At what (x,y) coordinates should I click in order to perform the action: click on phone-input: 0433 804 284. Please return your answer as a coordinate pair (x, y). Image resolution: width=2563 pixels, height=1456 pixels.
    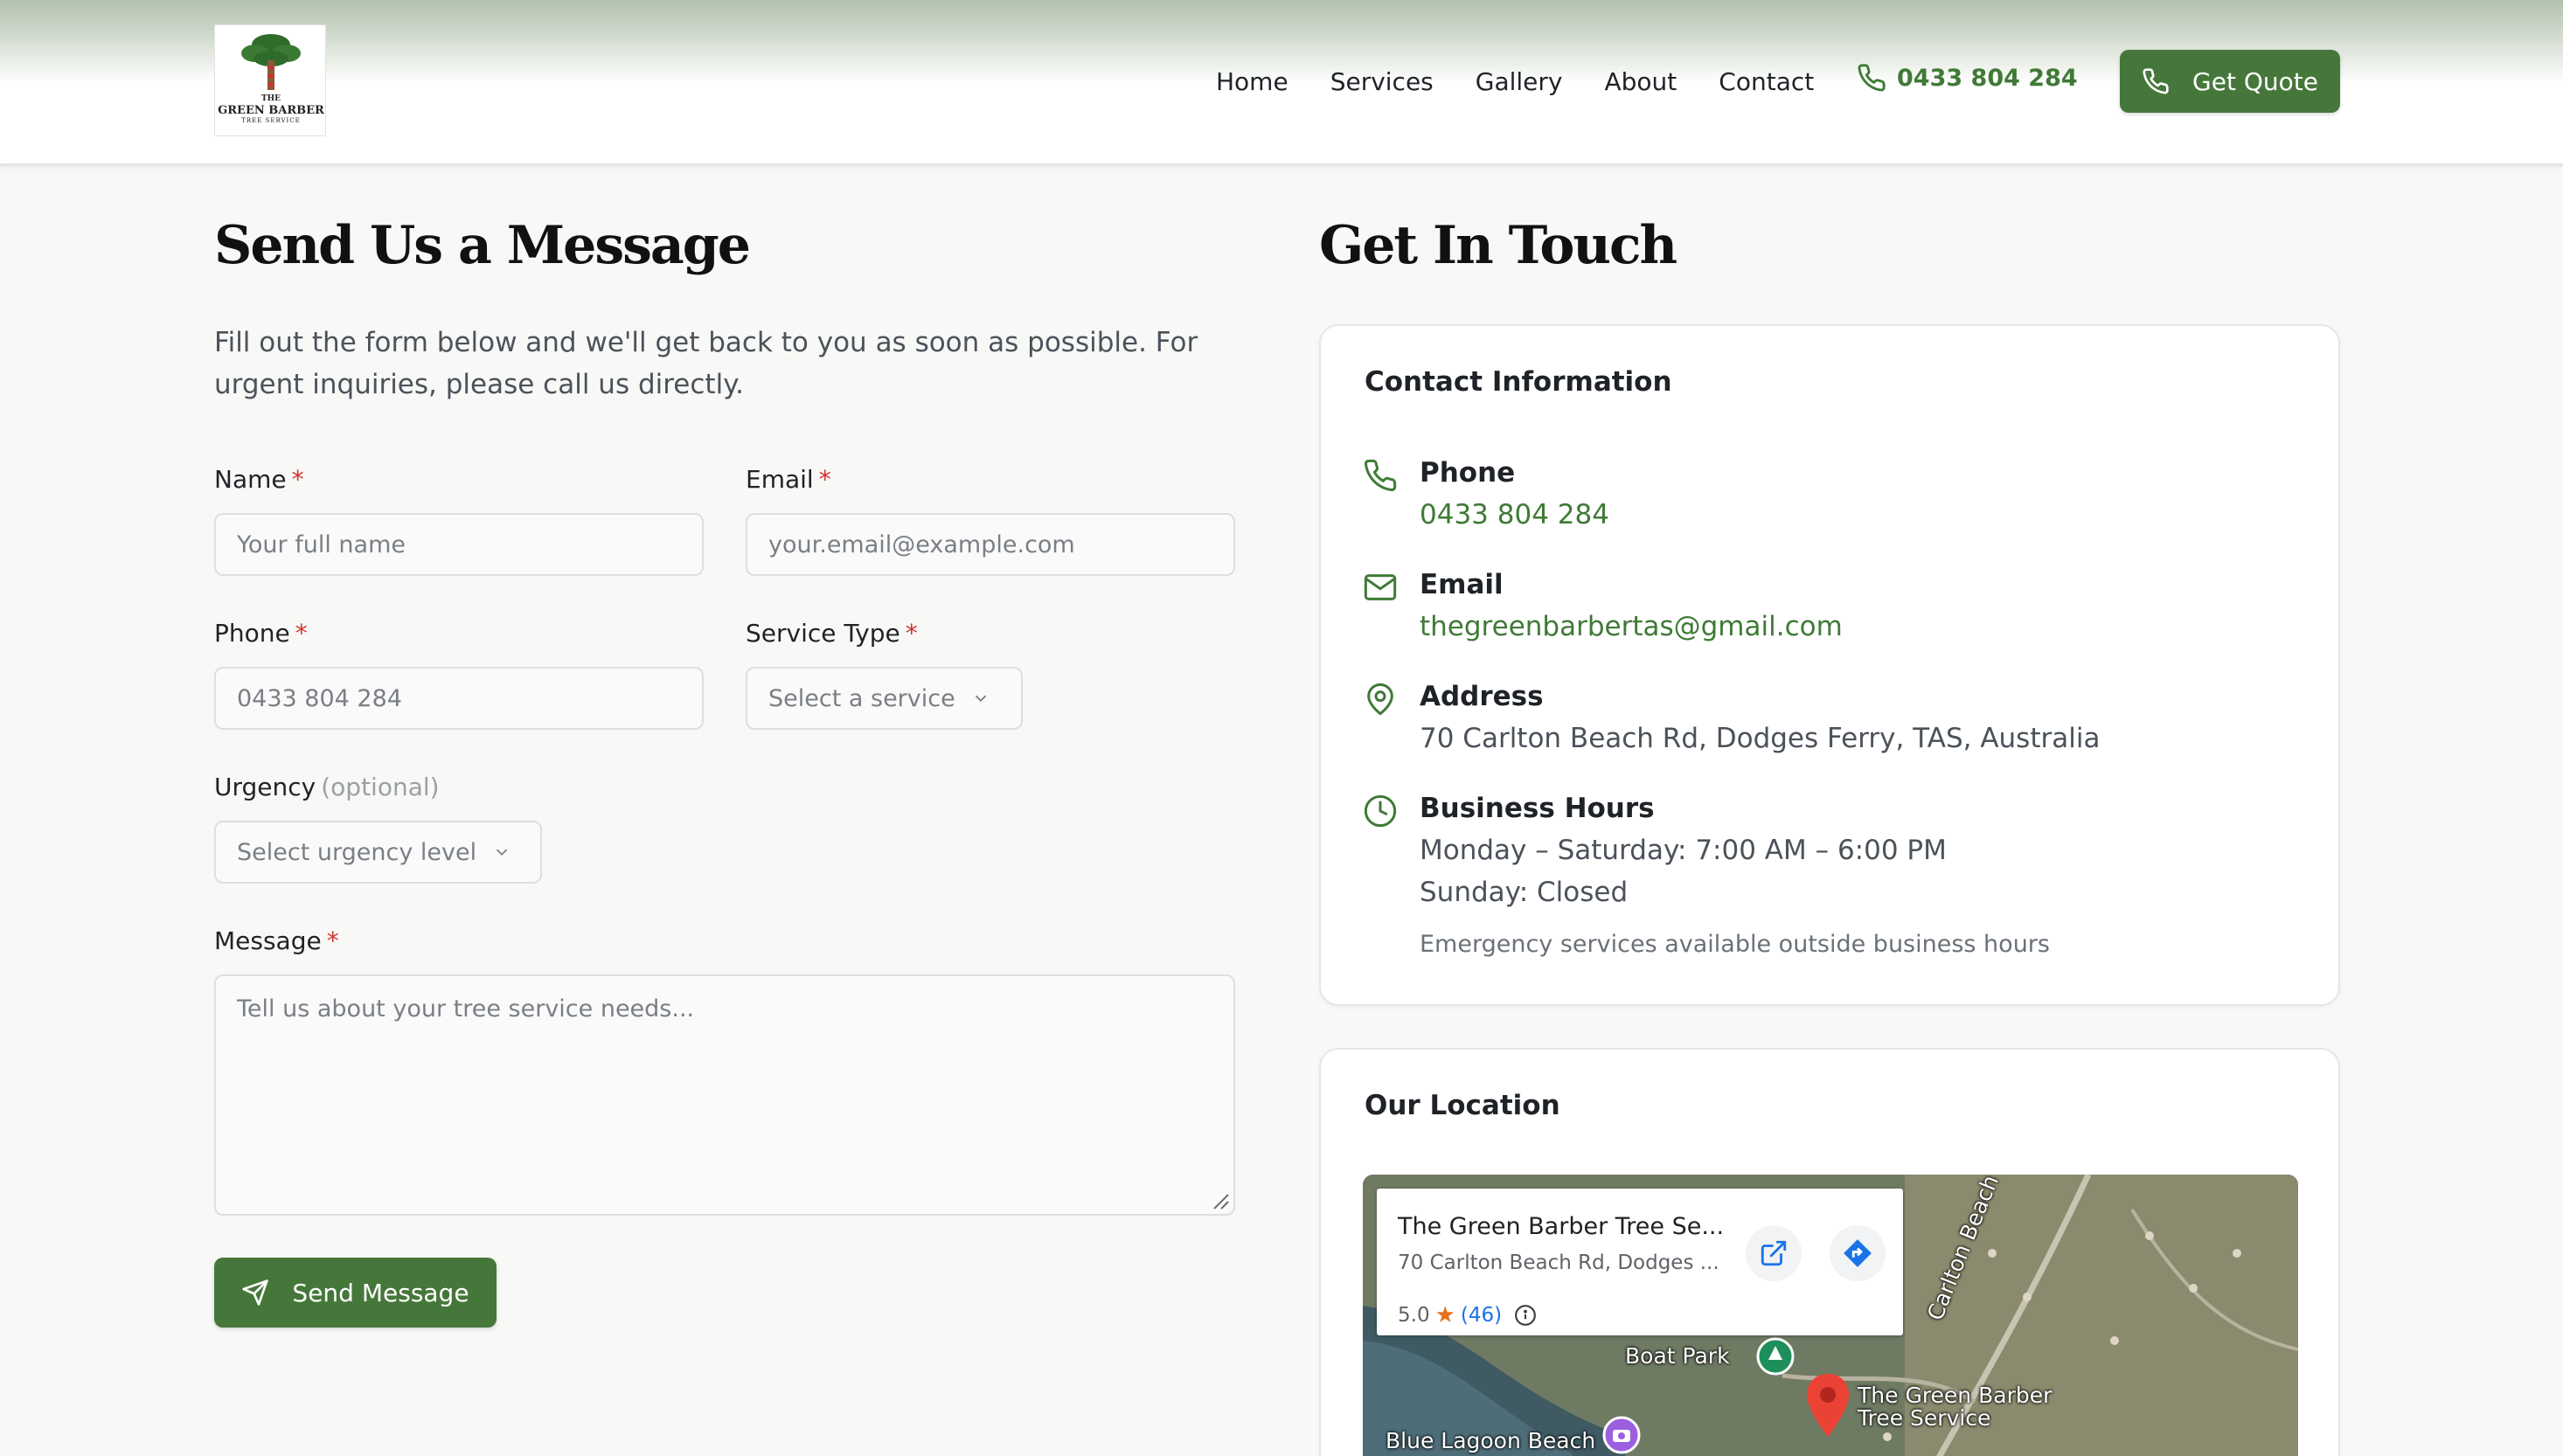
    Looking at the image, I should click on (459, 698).